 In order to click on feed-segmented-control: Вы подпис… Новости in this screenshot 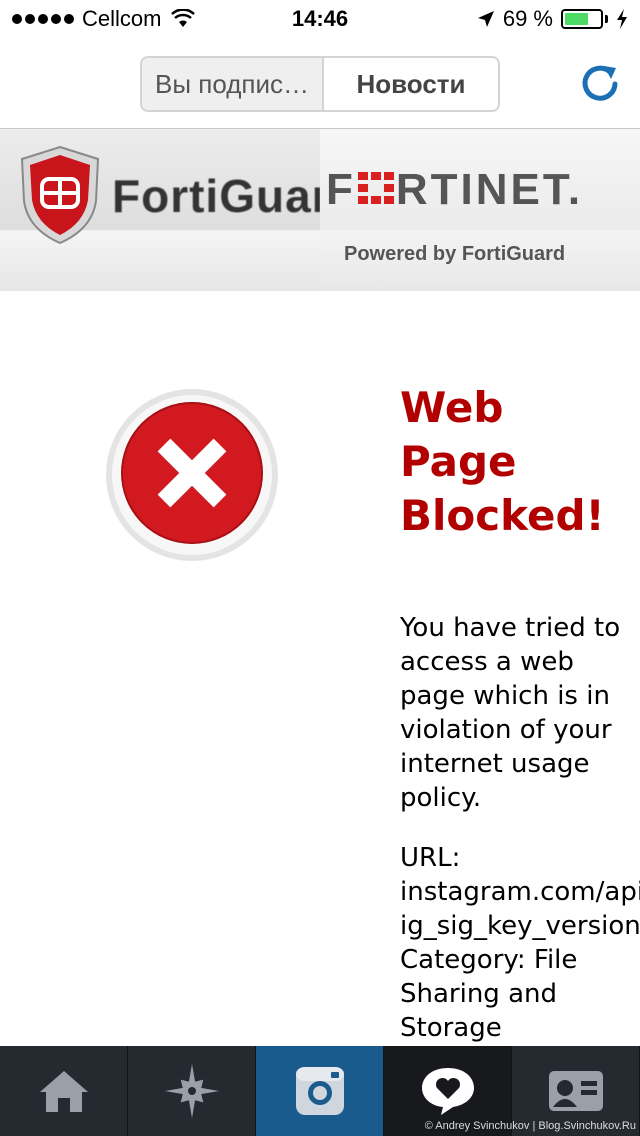, I will do `click(320, 84)`.